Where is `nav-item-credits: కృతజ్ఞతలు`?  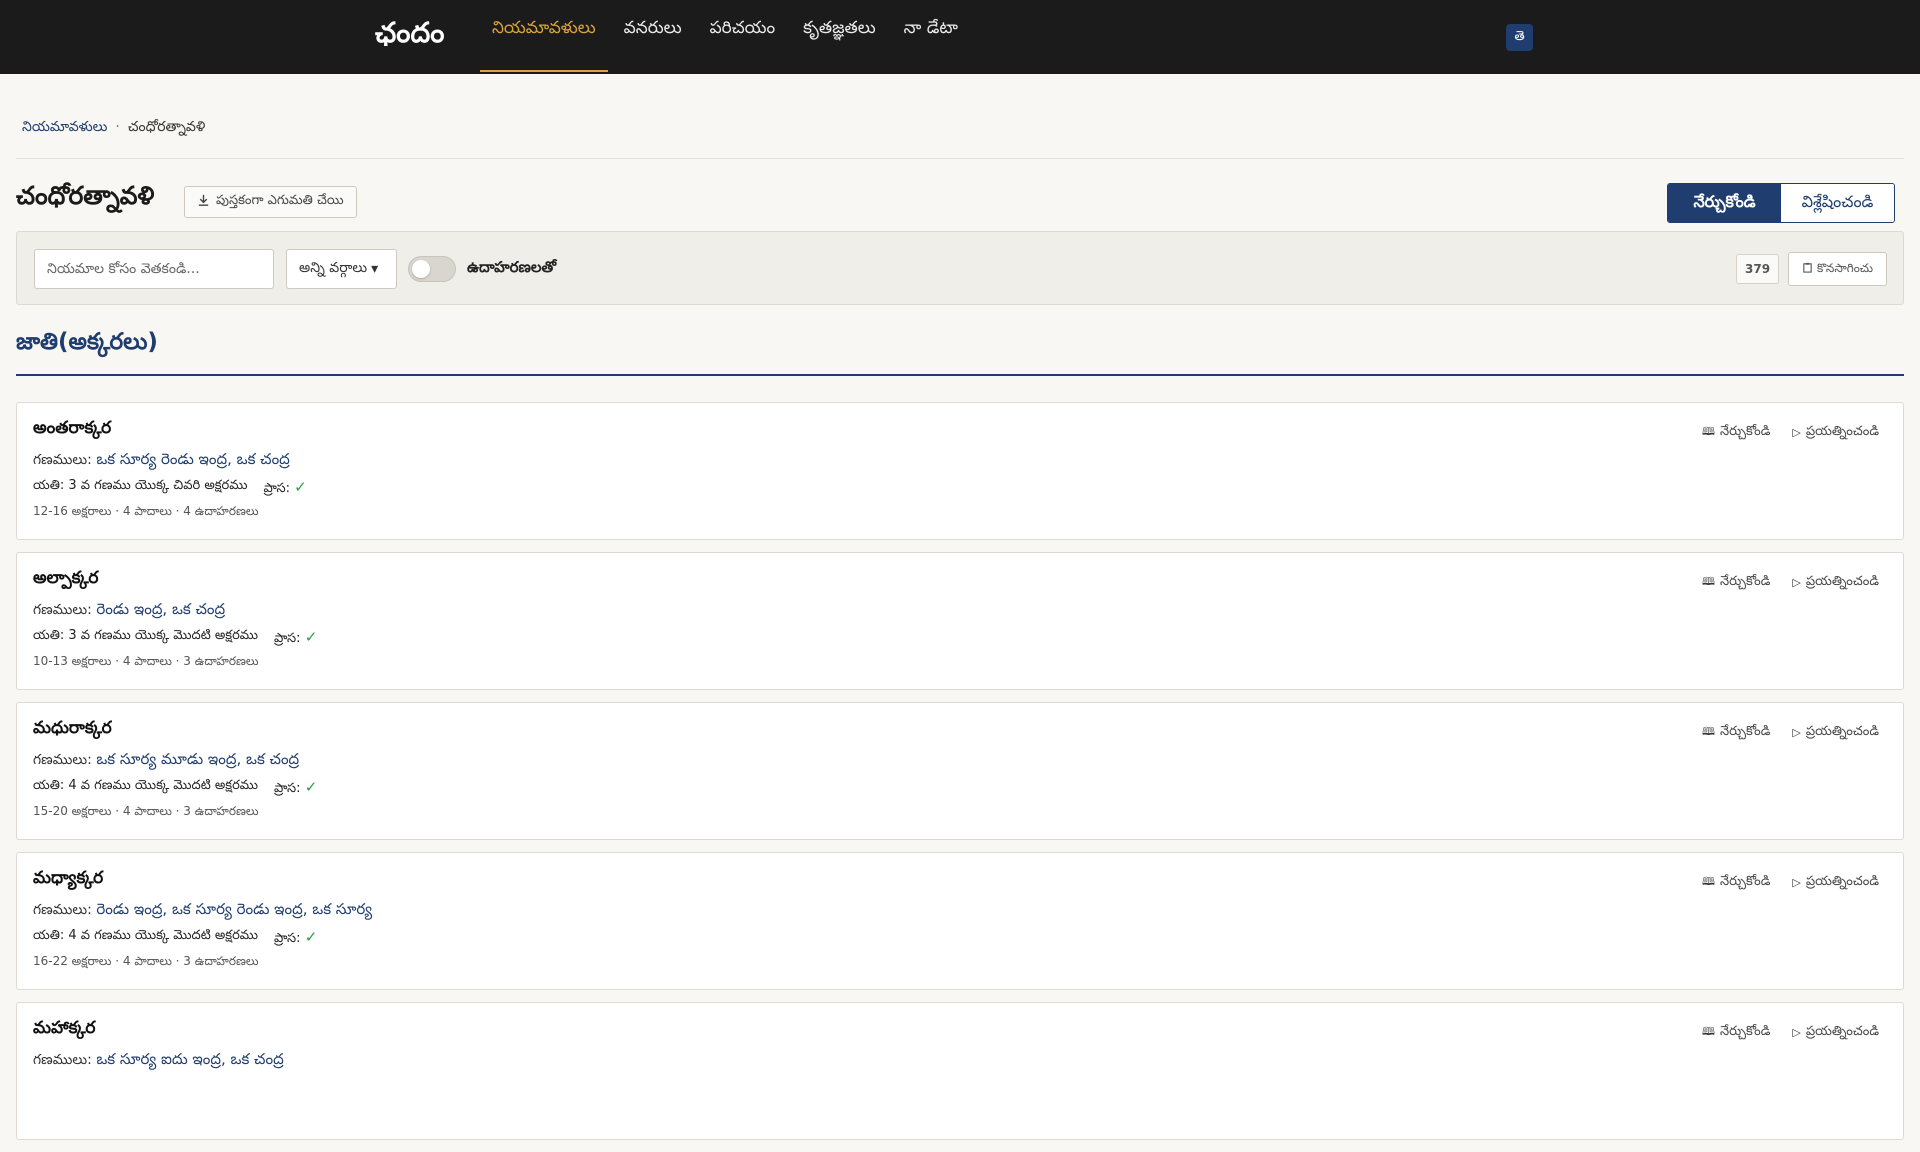 nav-item-credits: కృతజ్ఞతలు is located at coordinates (839, 33).